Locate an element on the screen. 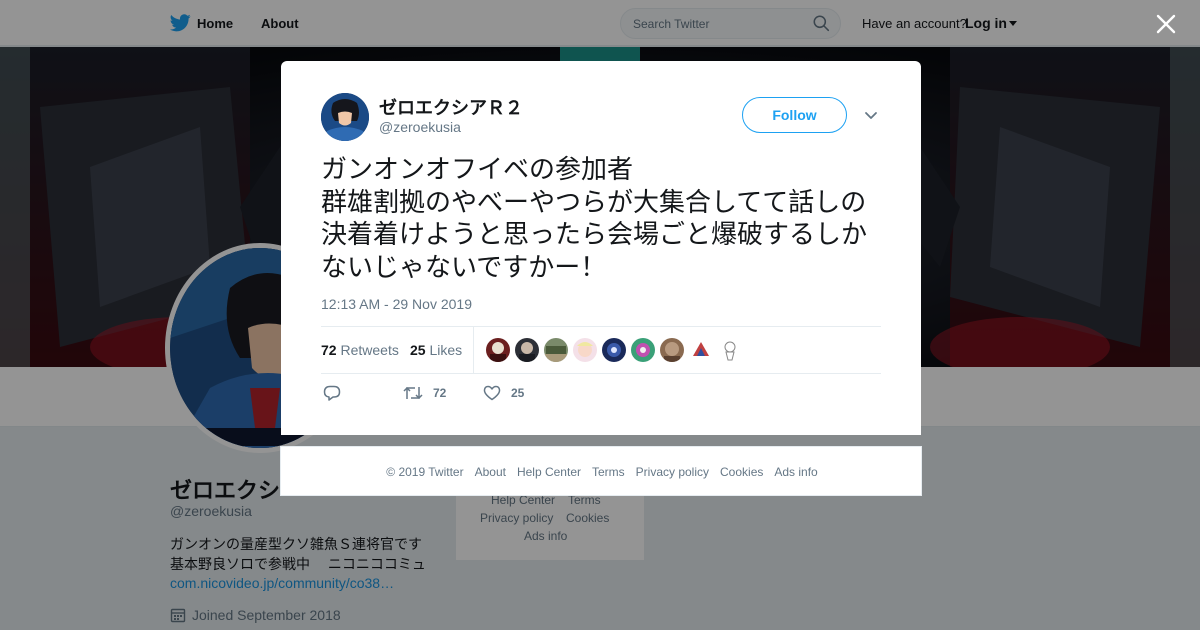 The width and height of the screenshot is (1200, 630). retweet-icon is located at coordinates (413, 393).